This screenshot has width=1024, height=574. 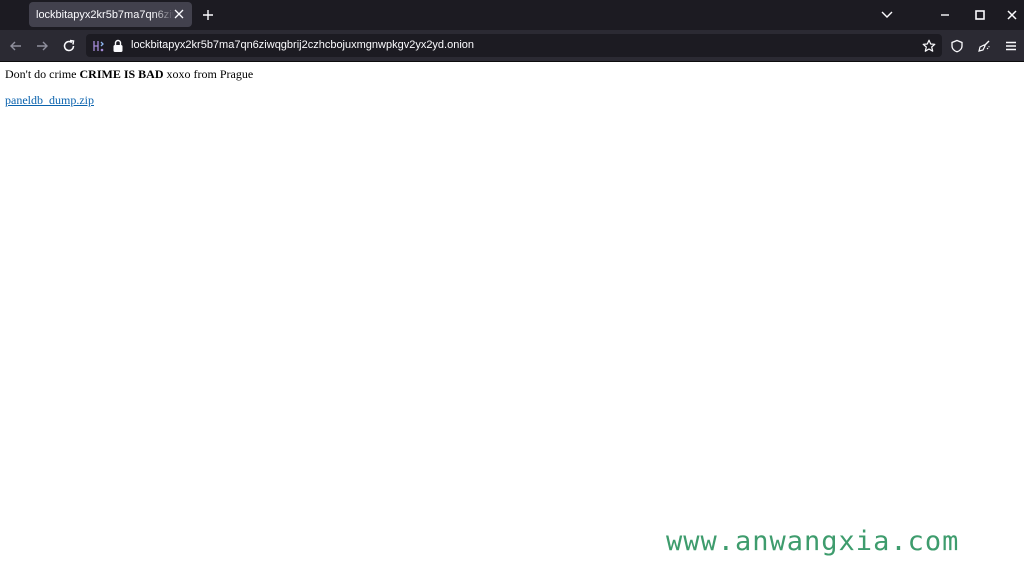 What do you see at coordinates (1011, 46) in the screenshot?
I see `menu-icon` at bounding box center [1011, 46].